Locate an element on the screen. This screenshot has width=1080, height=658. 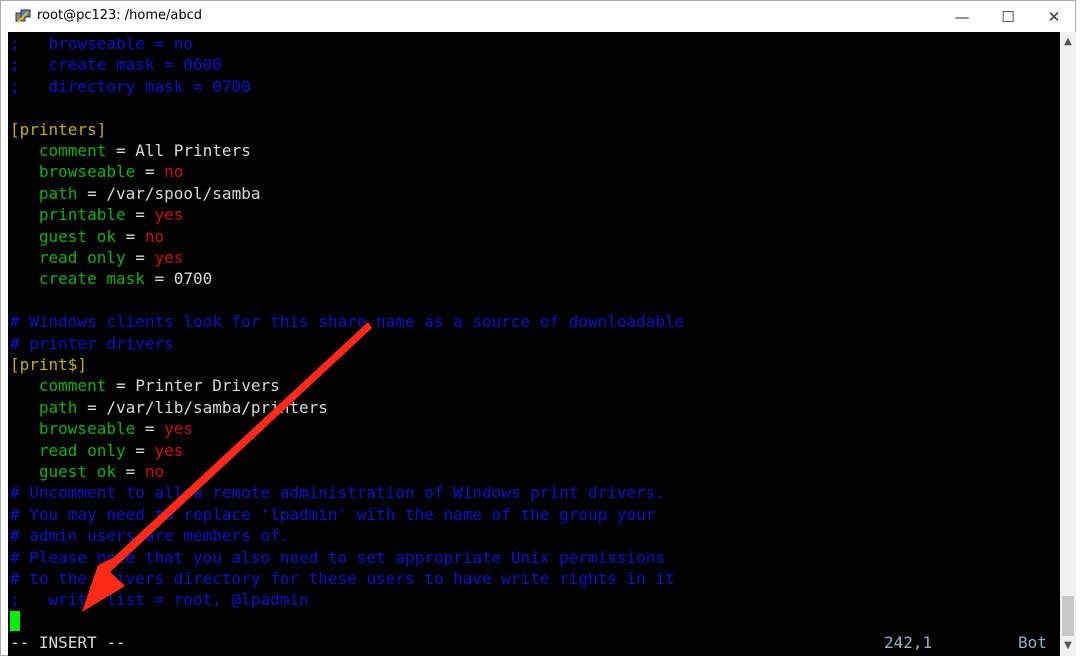
terminal-line: comment = Printer Drivers is located at coordinates (145, 385).